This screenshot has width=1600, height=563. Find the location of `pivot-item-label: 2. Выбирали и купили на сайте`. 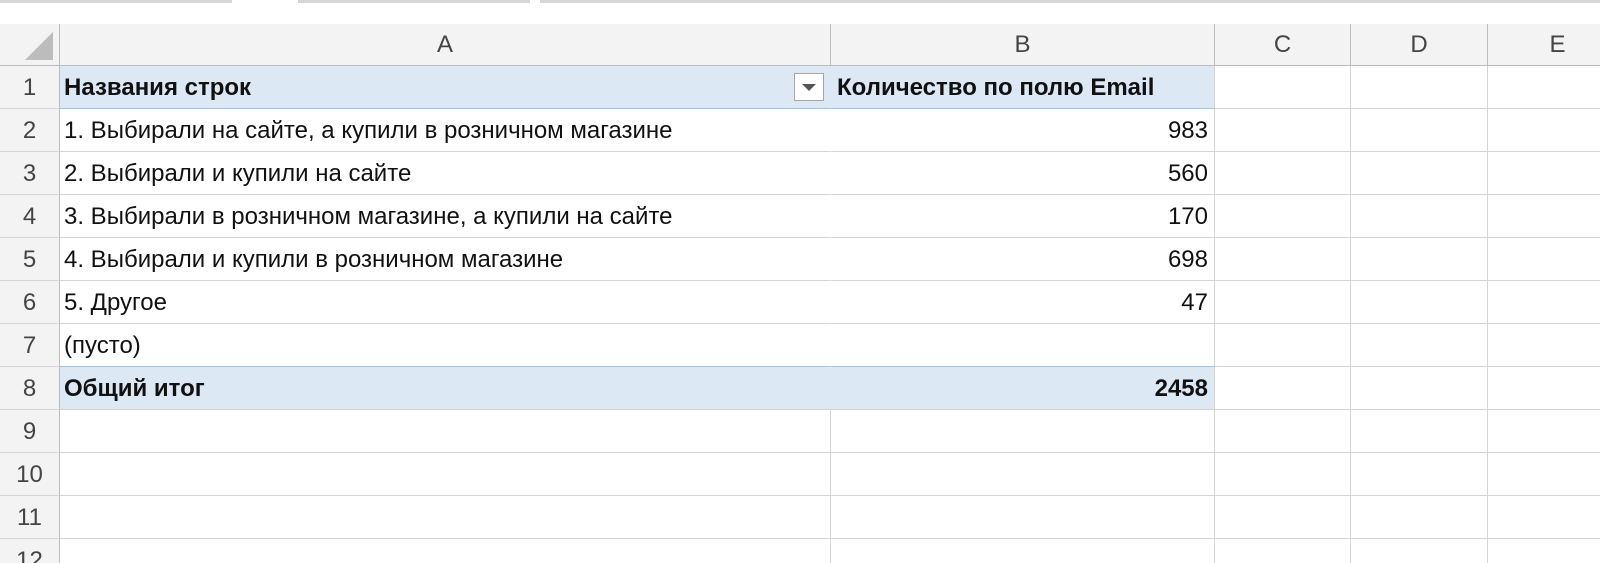

pivot-item-label: 2. Выбирали и купили на сайте is located at coordinates (445, 173).